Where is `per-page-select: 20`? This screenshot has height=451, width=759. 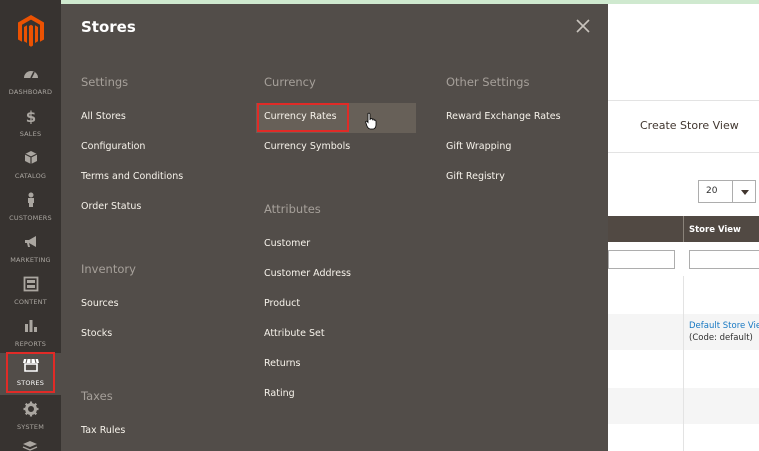
per-page-select: 20 is located at coordinates (727, 191).